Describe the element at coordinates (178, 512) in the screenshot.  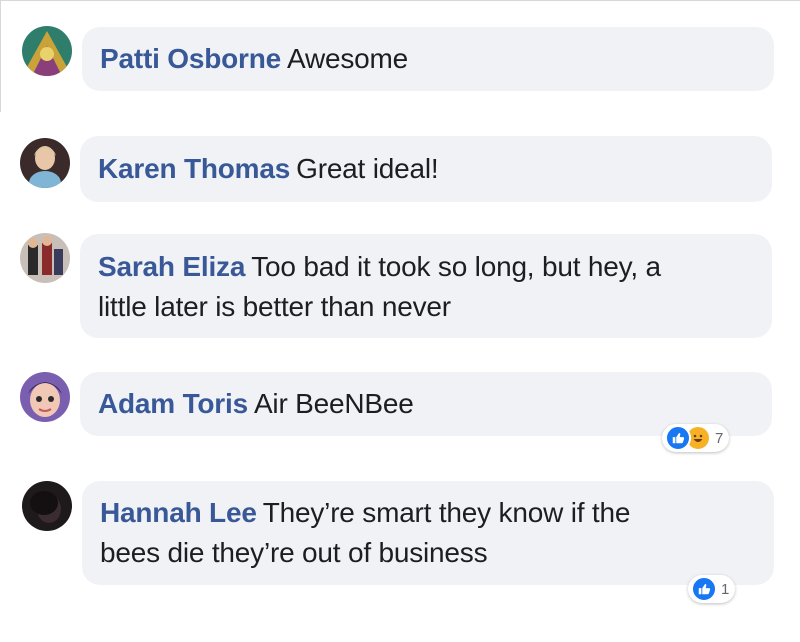
I see `comment-author: Hannah Lee` at that location.